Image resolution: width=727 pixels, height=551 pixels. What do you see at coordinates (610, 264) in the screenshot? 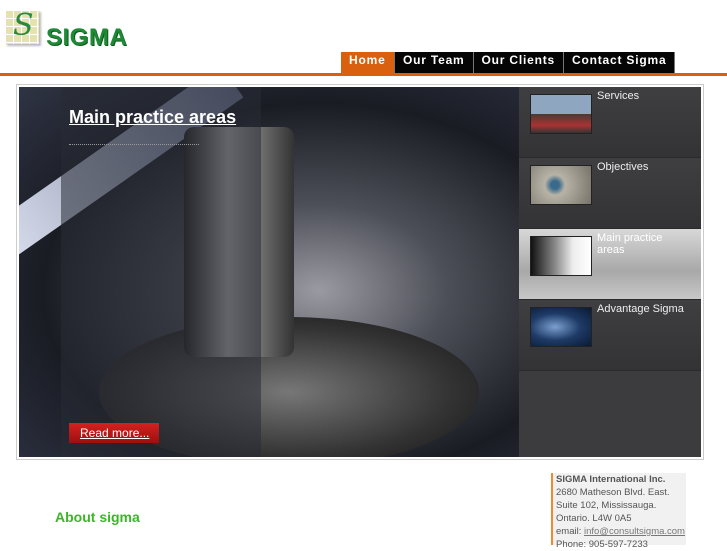
I see `slide-tab-main-practice-areas: Main practice areas` at bounding box center [610, 264].